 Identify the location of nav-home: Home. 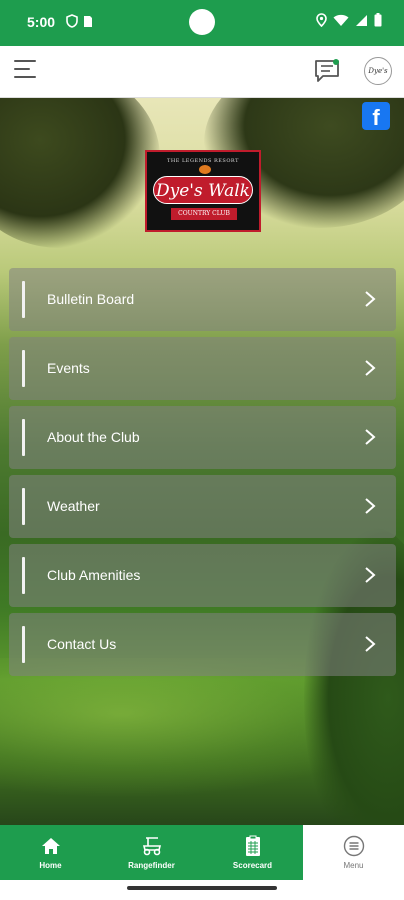
(50, 852).